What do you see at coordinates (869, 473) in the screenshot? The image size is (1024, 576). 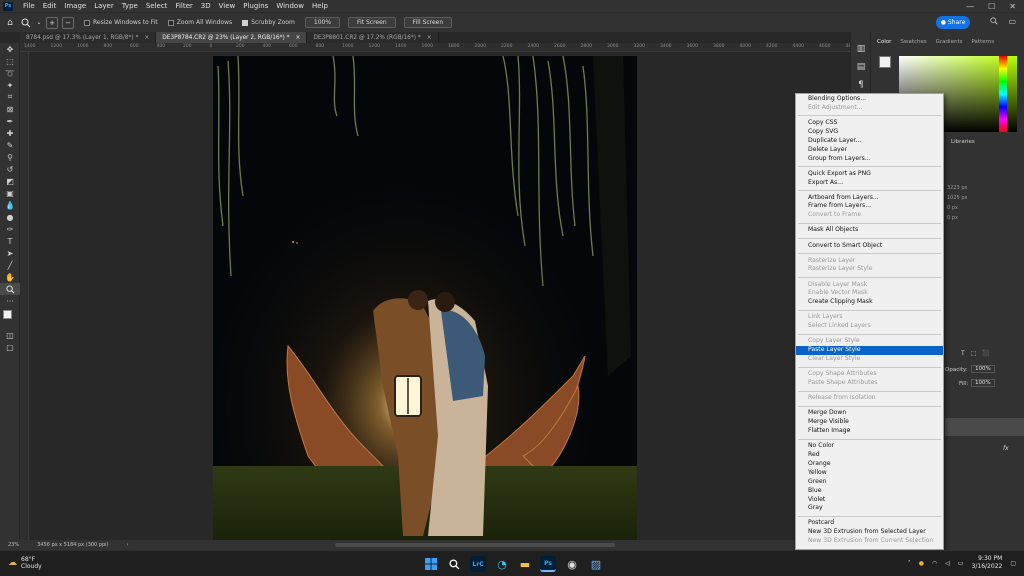 I see `menu-item-yellow: Yellow` at bounding box center [869, 473].